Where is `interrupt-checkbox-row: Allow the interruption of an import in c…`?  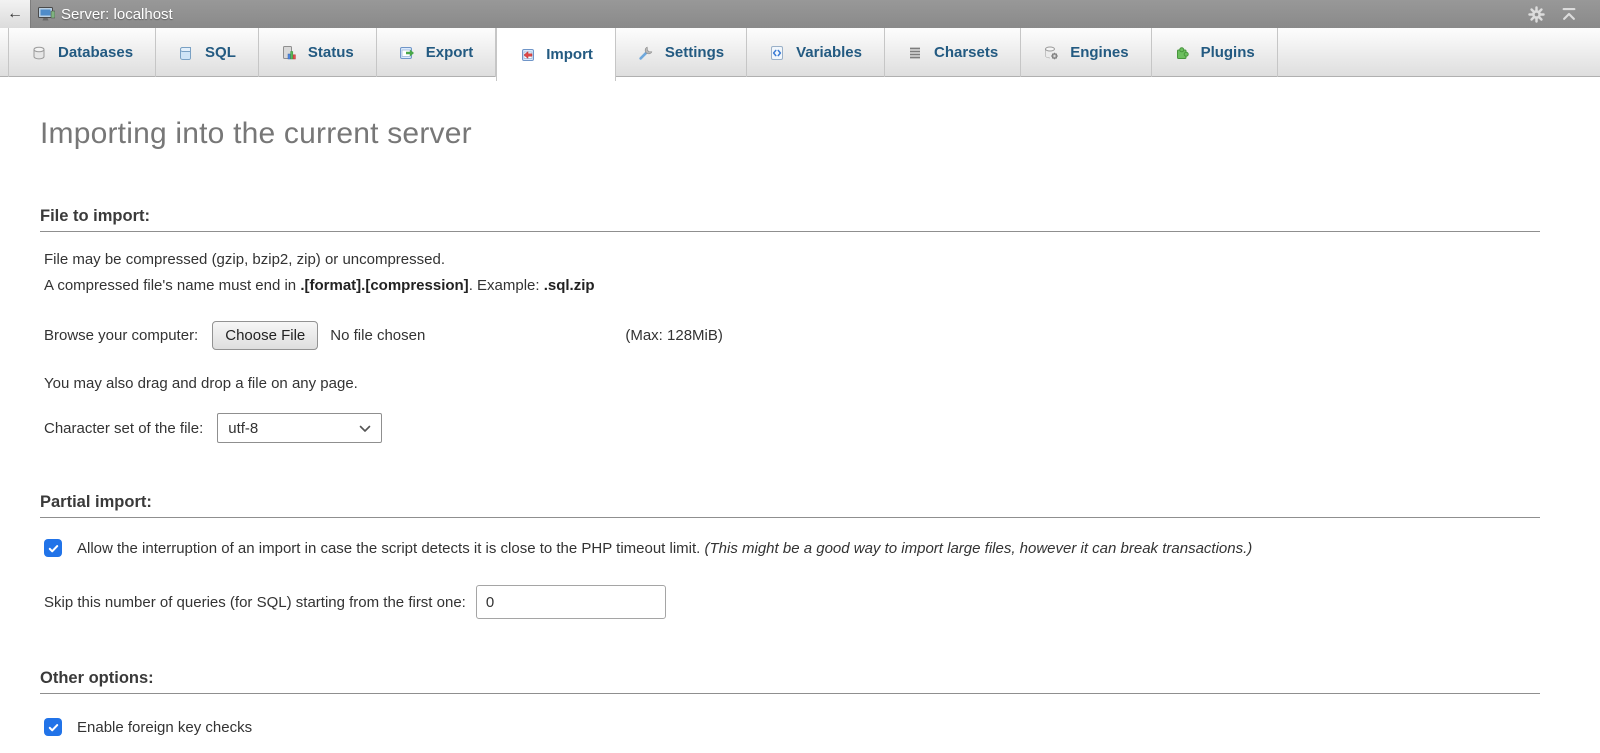
interrupt-checkbox-row: Allow the interruption of an import in c… is located at coordinates (790, 548).